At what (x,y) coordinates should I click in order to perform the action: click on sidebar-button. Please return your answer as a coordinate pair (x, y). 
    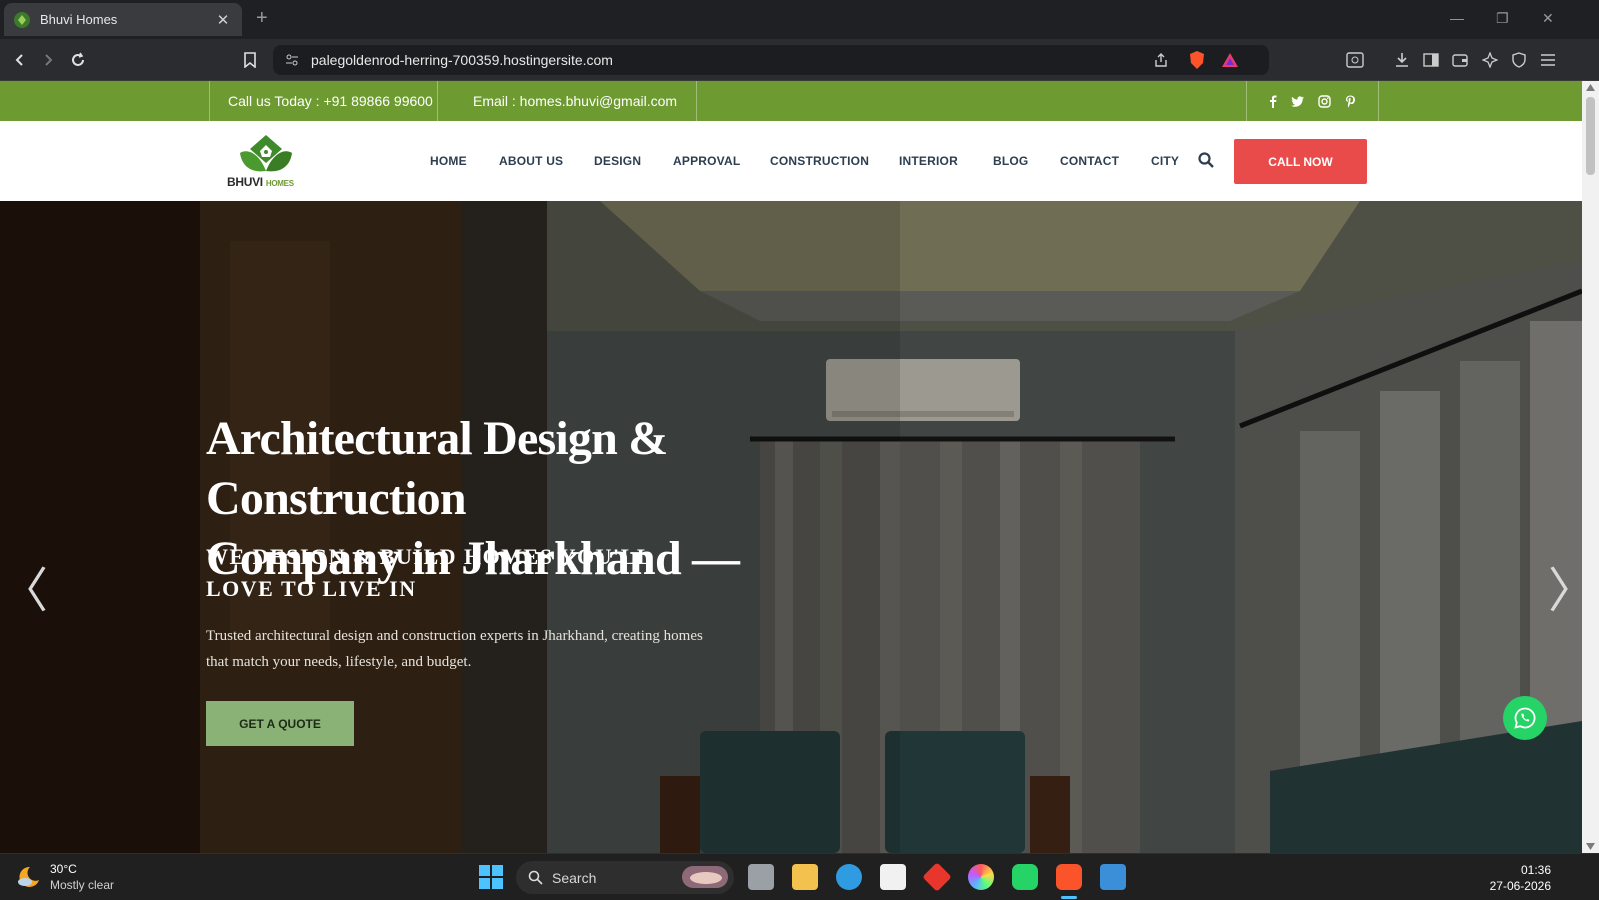
    Looking at the image, I should click on (1431, 60).